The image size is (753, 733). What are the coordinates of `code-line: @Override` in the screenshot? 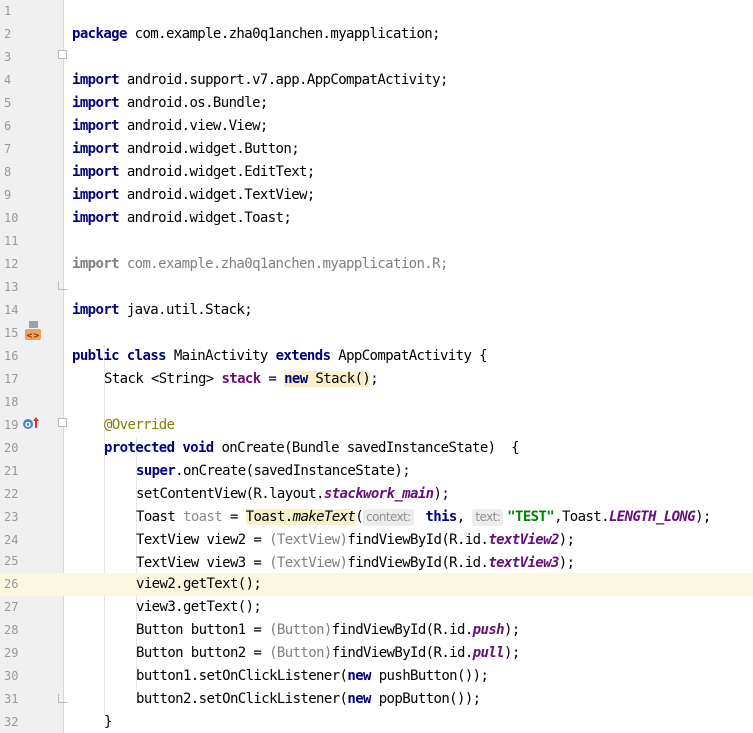 It's located at (376, 412).